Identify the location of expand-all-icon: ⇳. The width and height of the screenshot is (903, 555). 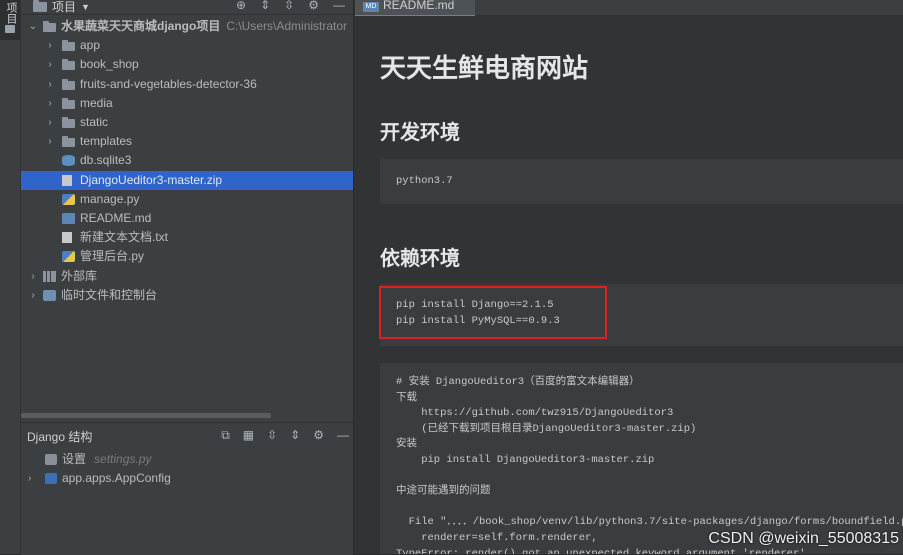
(272, 435).